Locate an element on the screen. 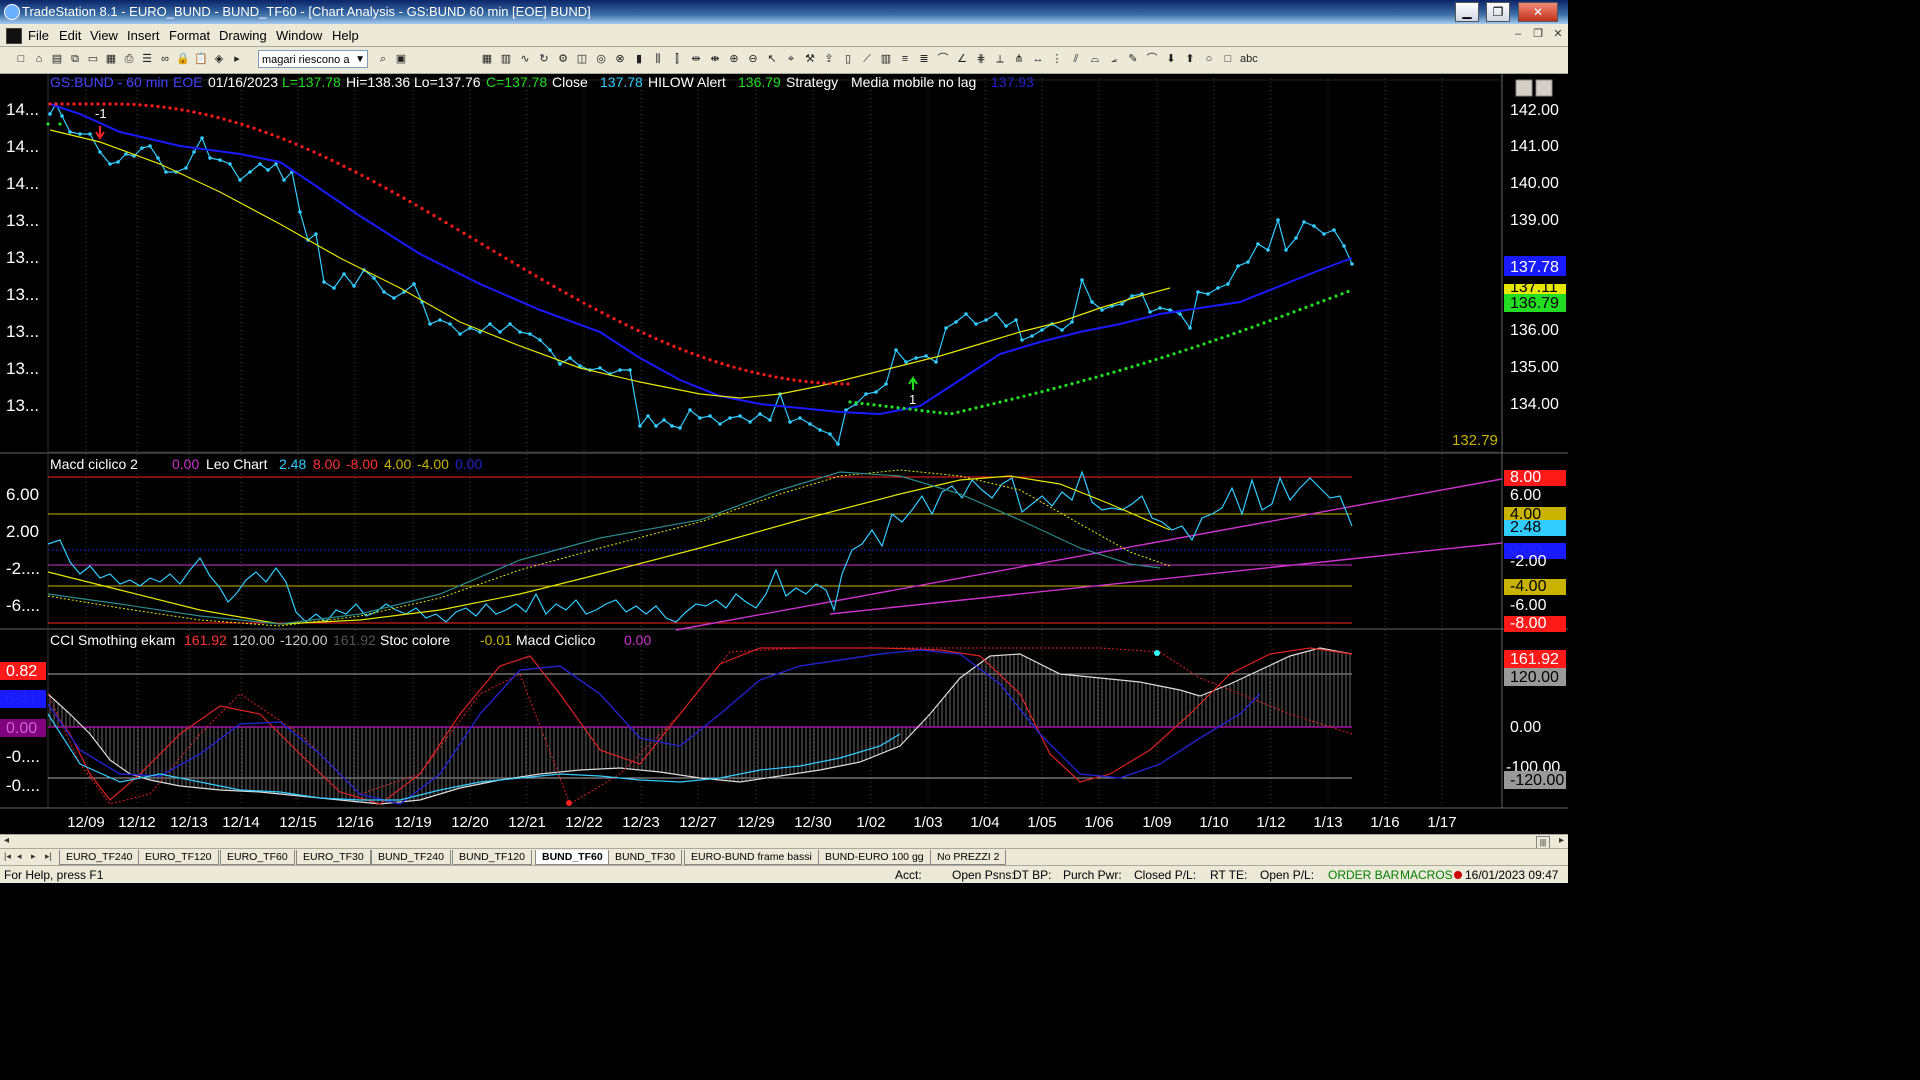 Image resolution: width=1920 pixels, height=1080 pixels. tab-euro-tf240: EURO_TF240 is located at coordinates (99, 857).